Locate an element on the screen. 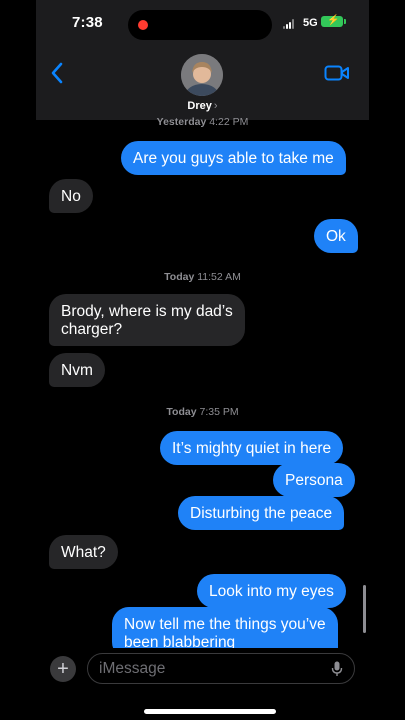  back-chevron-icon is located at coordinates (58, 73).